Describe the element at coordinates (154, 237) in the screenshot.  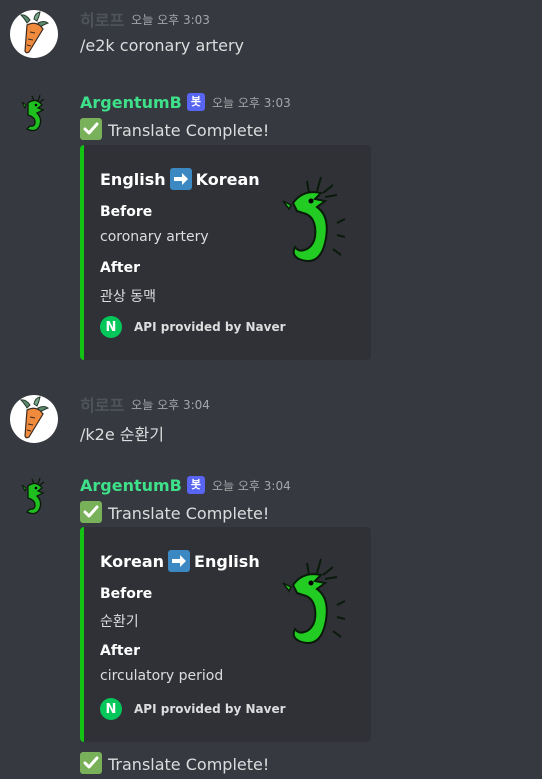
I see `field-value-before: coronary artery` at that location.